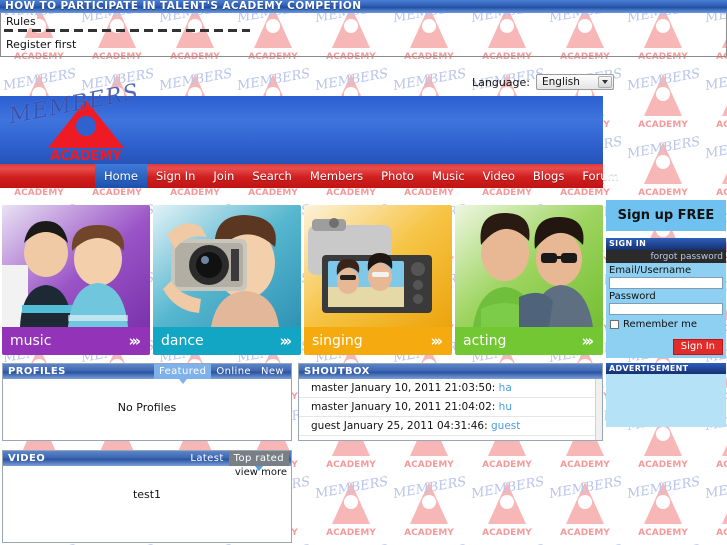  I want to click on nav-item-photo: Photo, so click(397, 176).